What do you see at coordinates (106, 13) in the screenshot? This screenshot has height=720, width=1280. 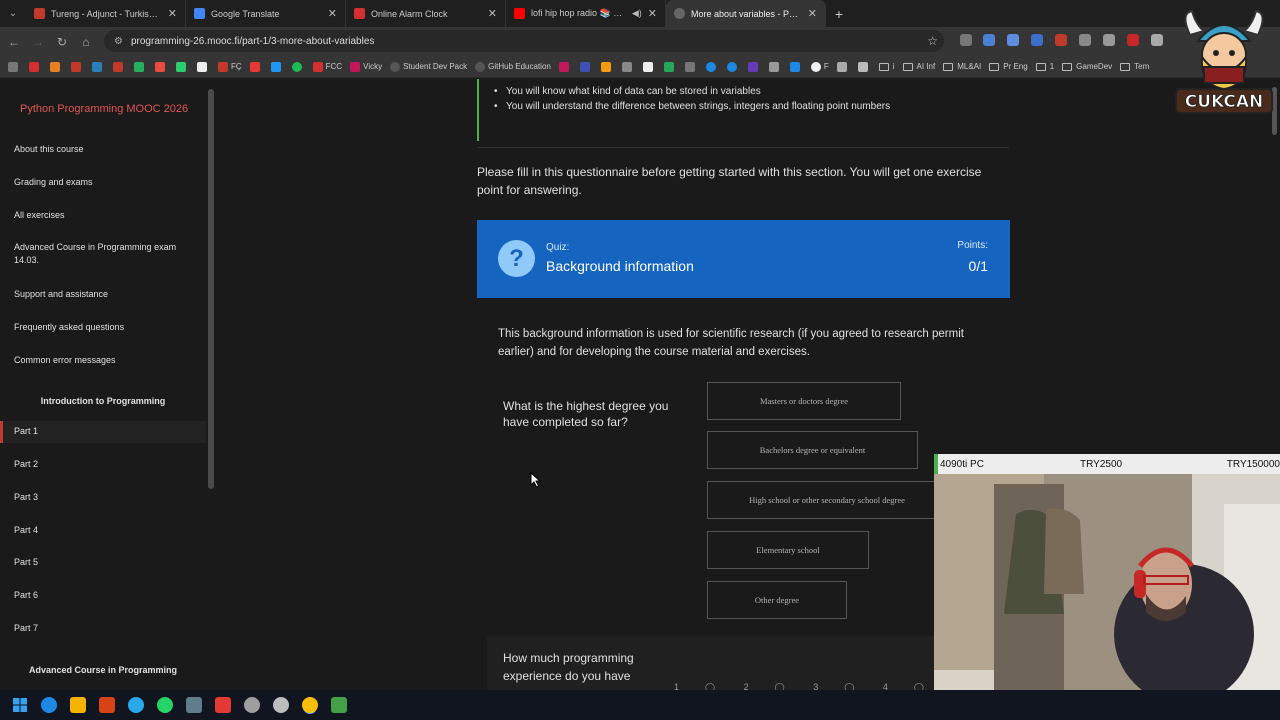 I see `tab-tureng: Tureng - Adjunct - Turkish Engl ✕` at bounding box center [106, 13].